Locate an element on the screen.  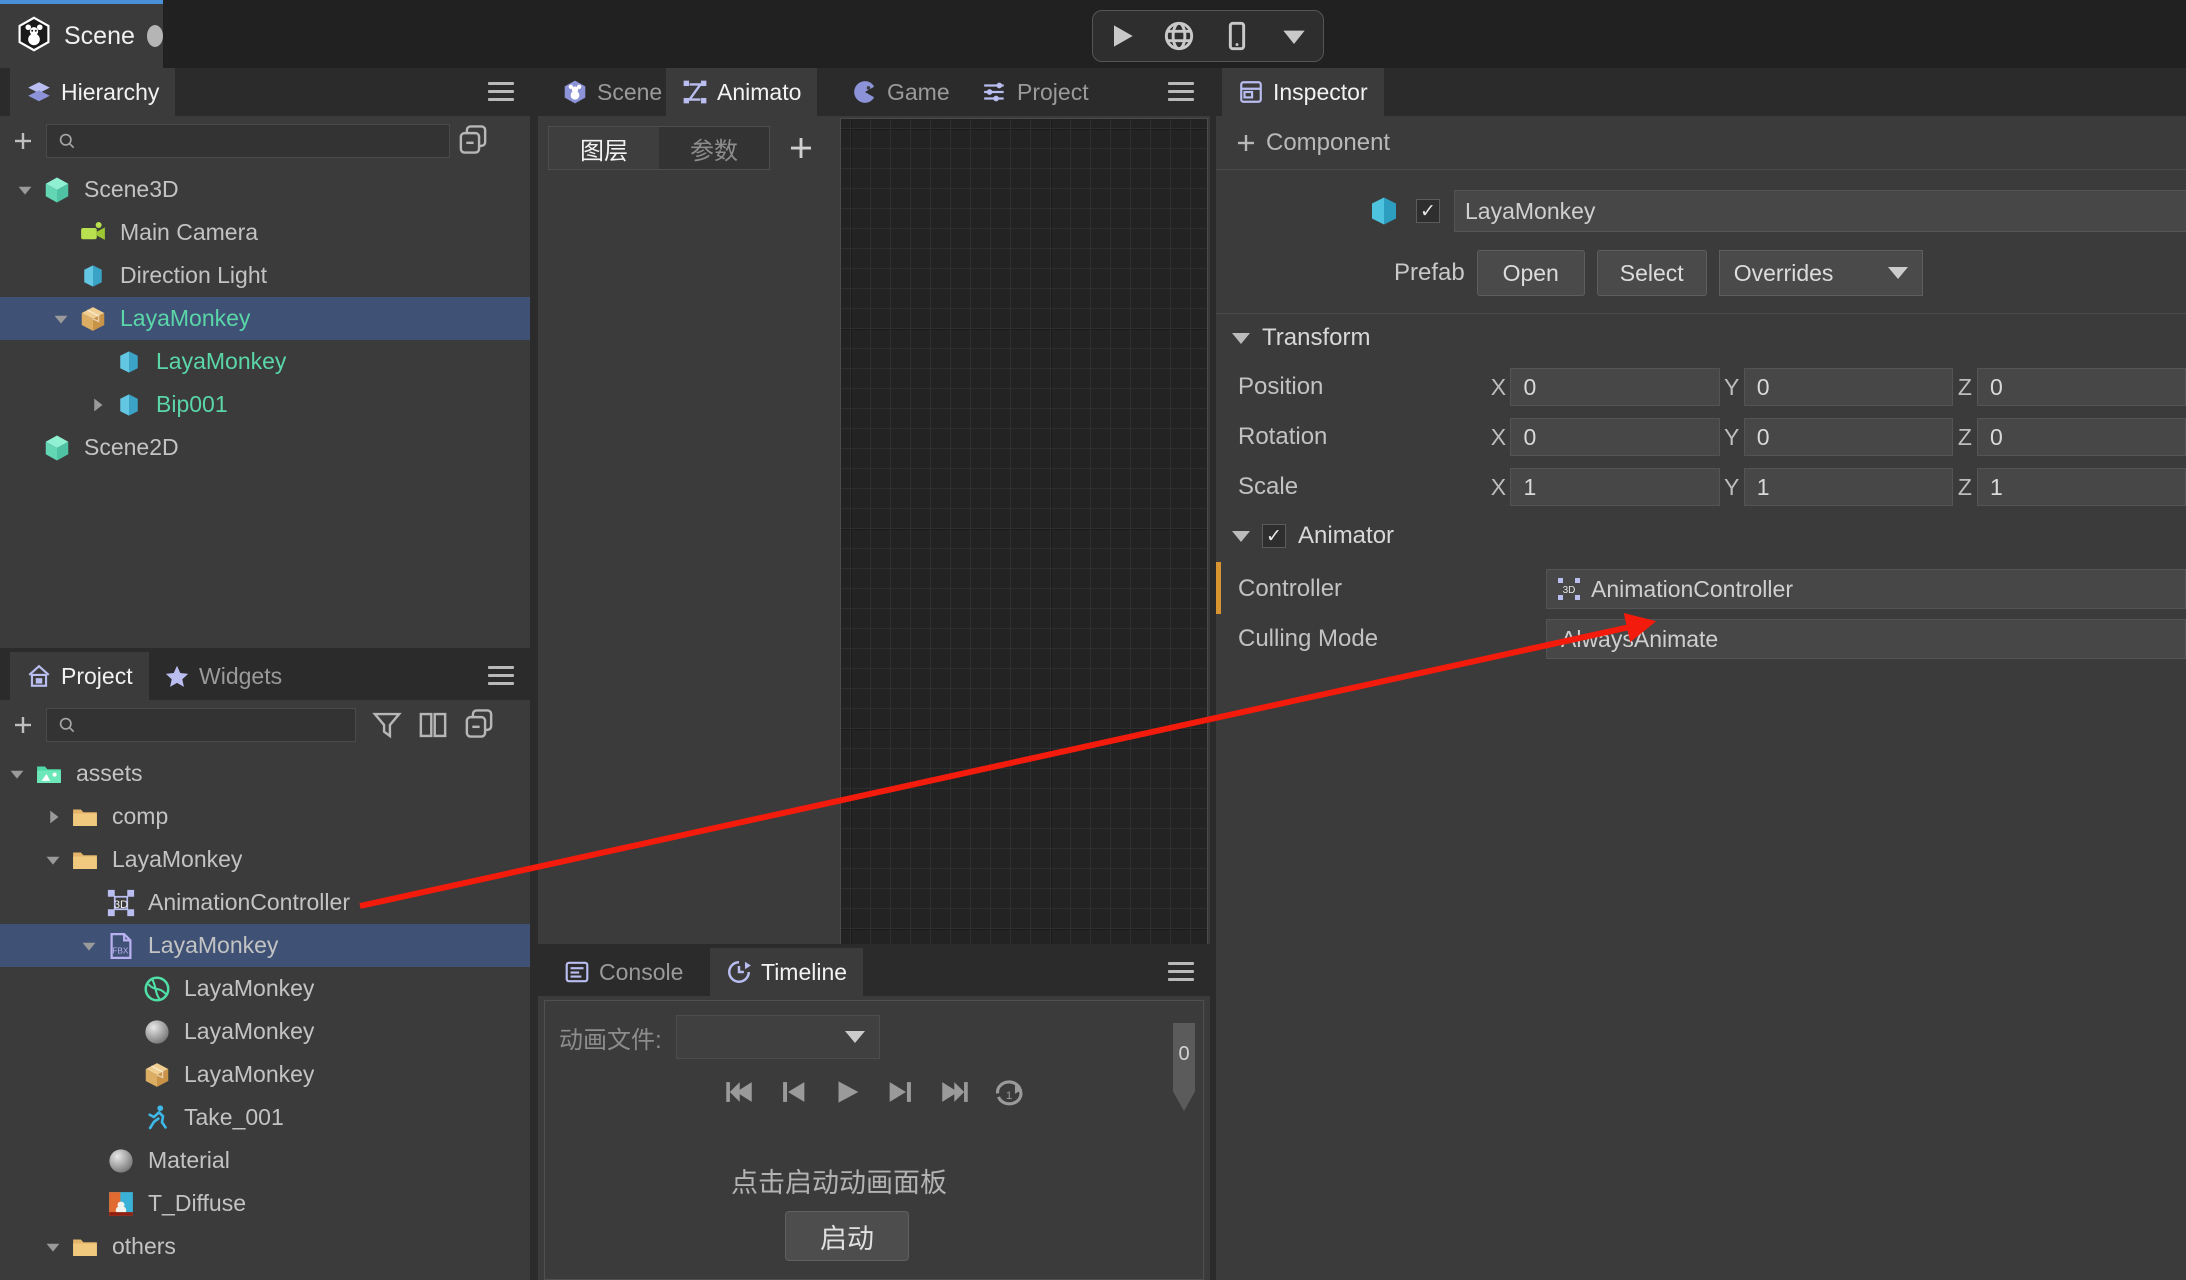
animator-enabled-checkbox: ✓ is located at coordinates (1274, 536).